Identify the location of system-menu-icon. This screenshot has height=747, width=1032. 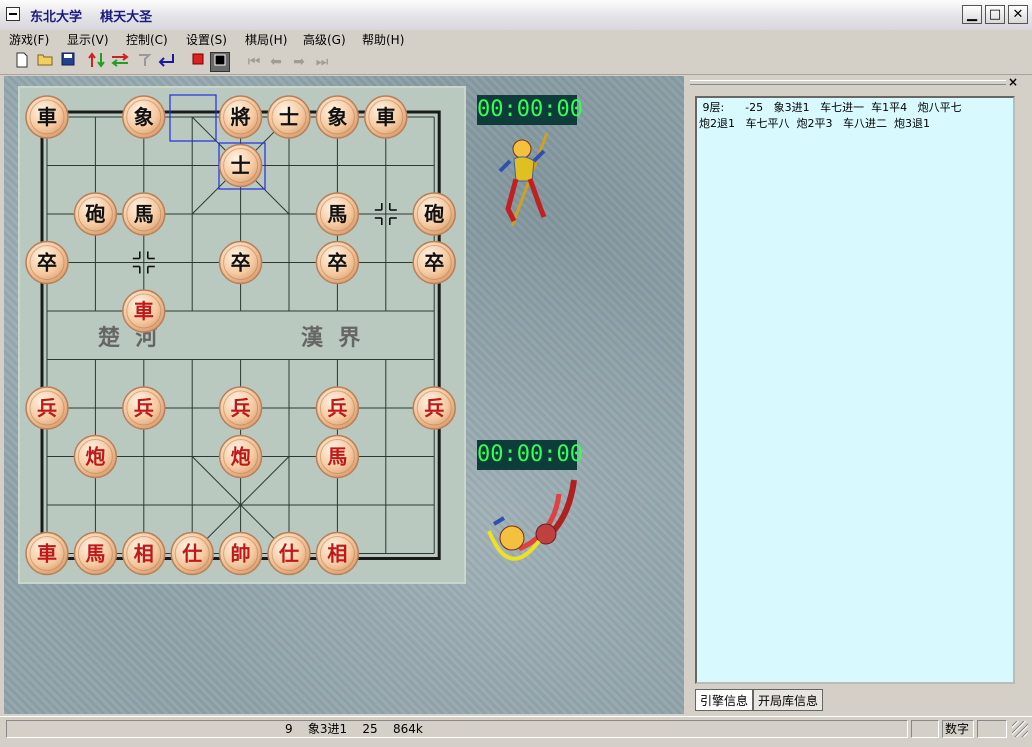
(13, 14).